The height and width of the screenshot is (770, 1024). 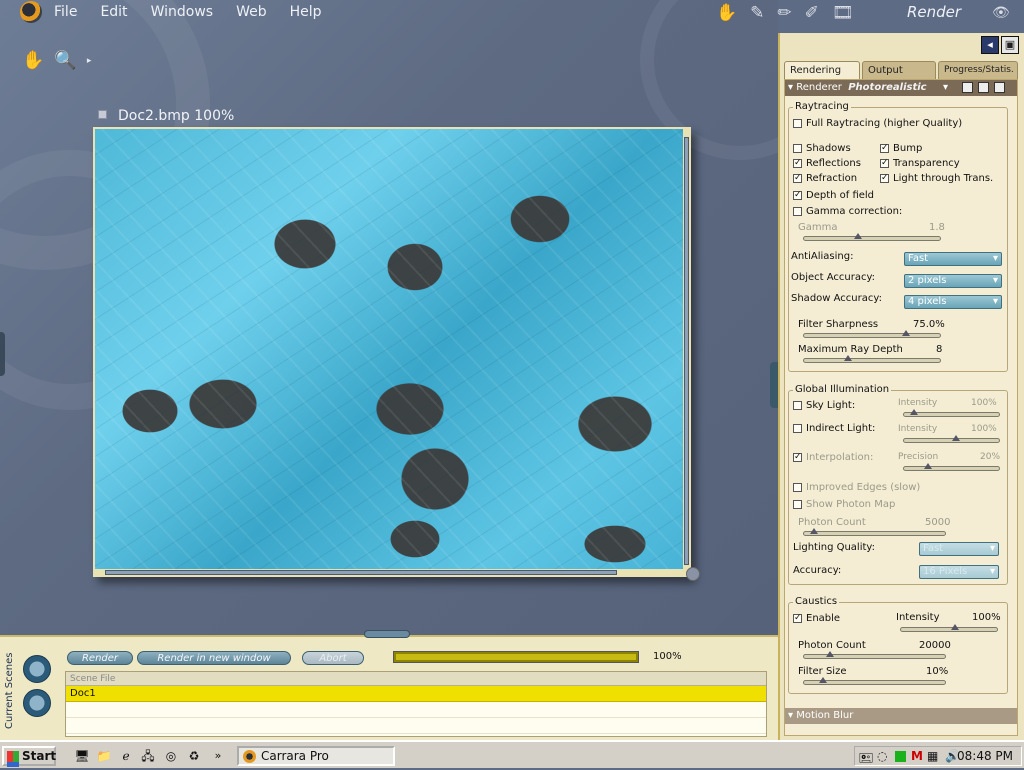 What do you see at coordinates (874, 655) in the screenshot?
I see `caustics-photon-count-slider` at bounding box center [874, 655].